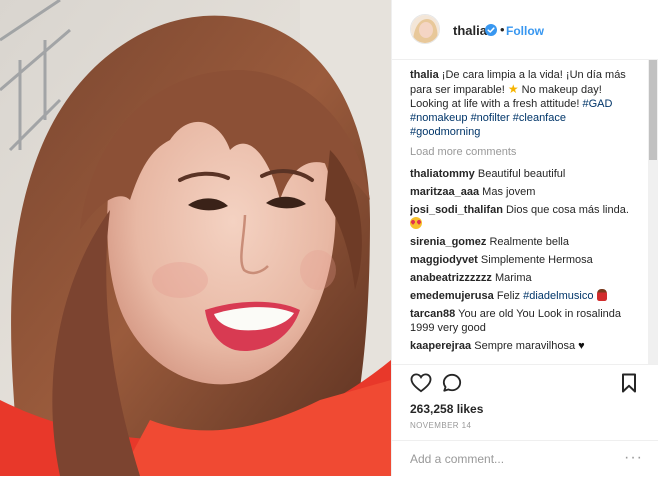  Describe the element at coordinates (439, 118) in the screenshot. I see `hashtag-link: #nomakeup` at that location.